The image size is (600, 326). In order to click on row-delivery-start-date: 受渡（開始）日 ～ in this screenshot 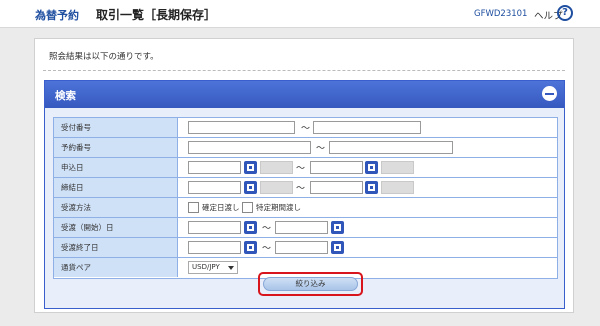, I will do `click(305, 228)`.